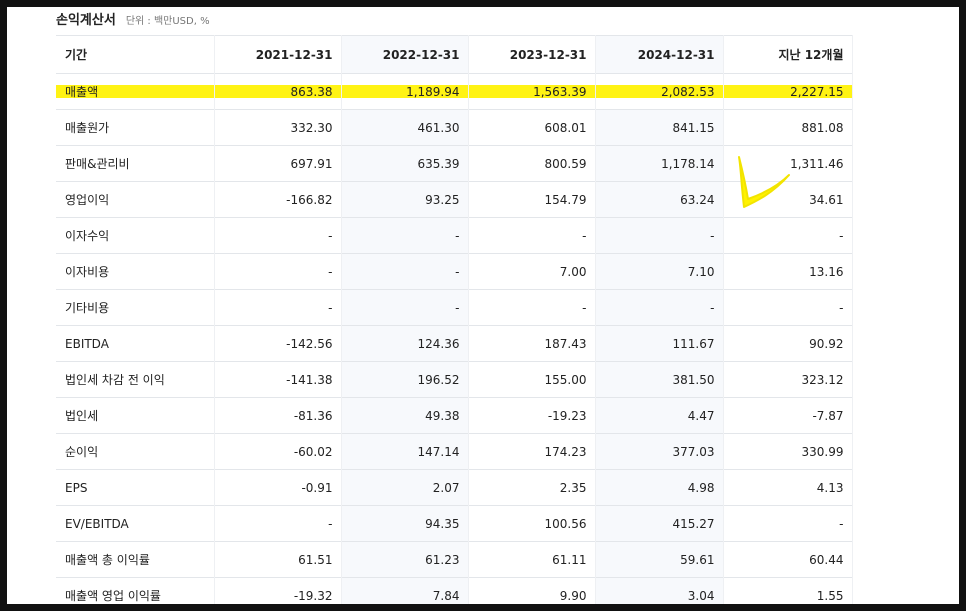 The height and width of the screenshot is (611, 966). I want to click on table-cell: -142.56, so click(278, 343).